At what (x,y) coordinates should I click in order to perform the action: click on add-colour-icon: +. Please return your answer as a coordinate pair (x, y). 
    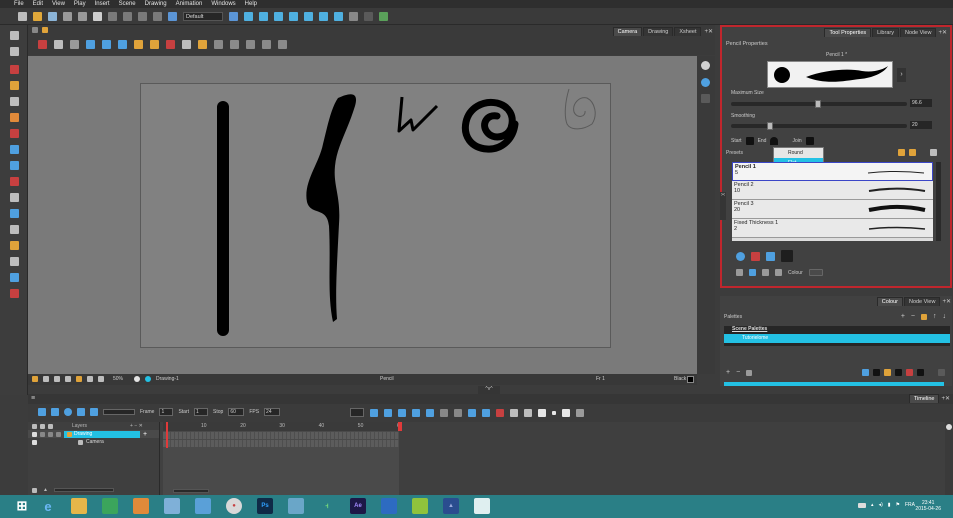
    Looking at the image, I should click on (728, 372).